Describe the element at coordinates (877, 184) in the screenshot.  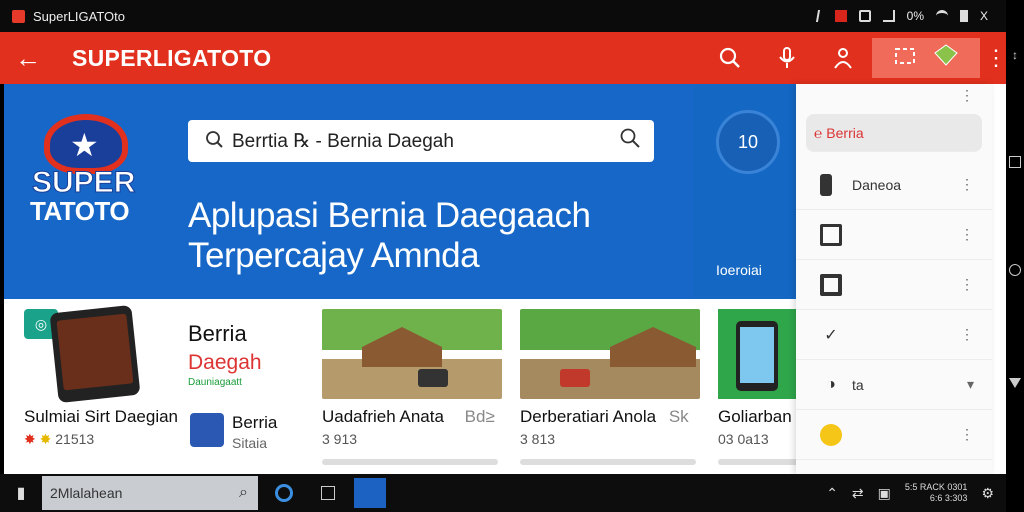
I see `menu-item-label: Daneoa` at that location.